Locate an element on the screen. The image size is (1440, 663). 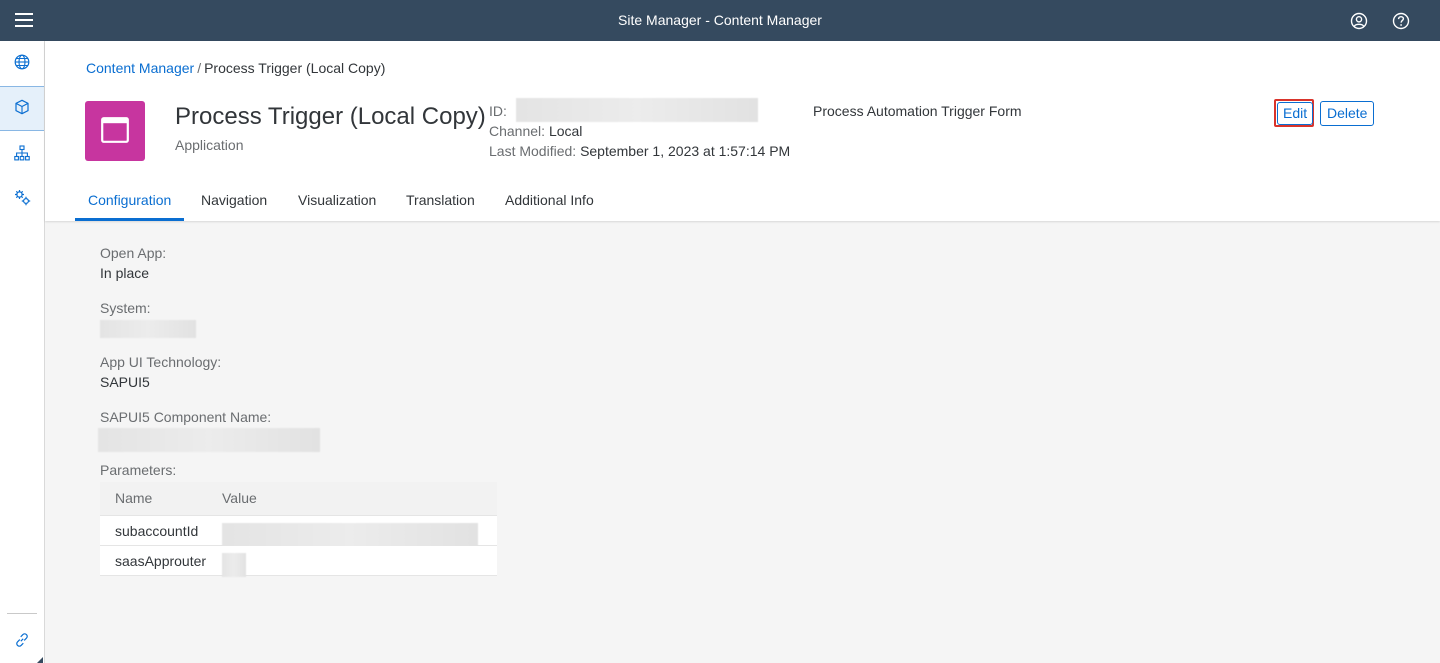
last-modified-value: September 1, 2023 at 1:57:14 PM is located at coordinates (685, 151).